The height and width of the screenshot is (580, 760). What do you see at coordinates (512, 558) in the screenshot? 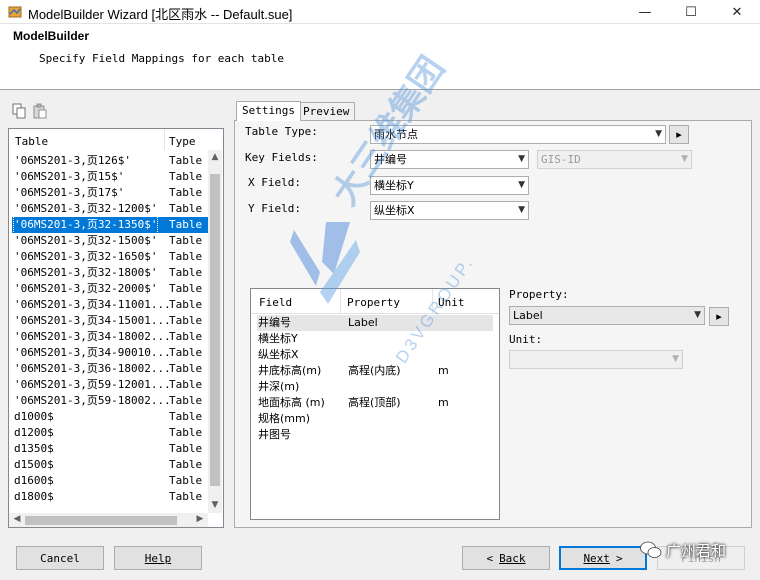
I see `back-label: Back` at bounding box center [512, 558].